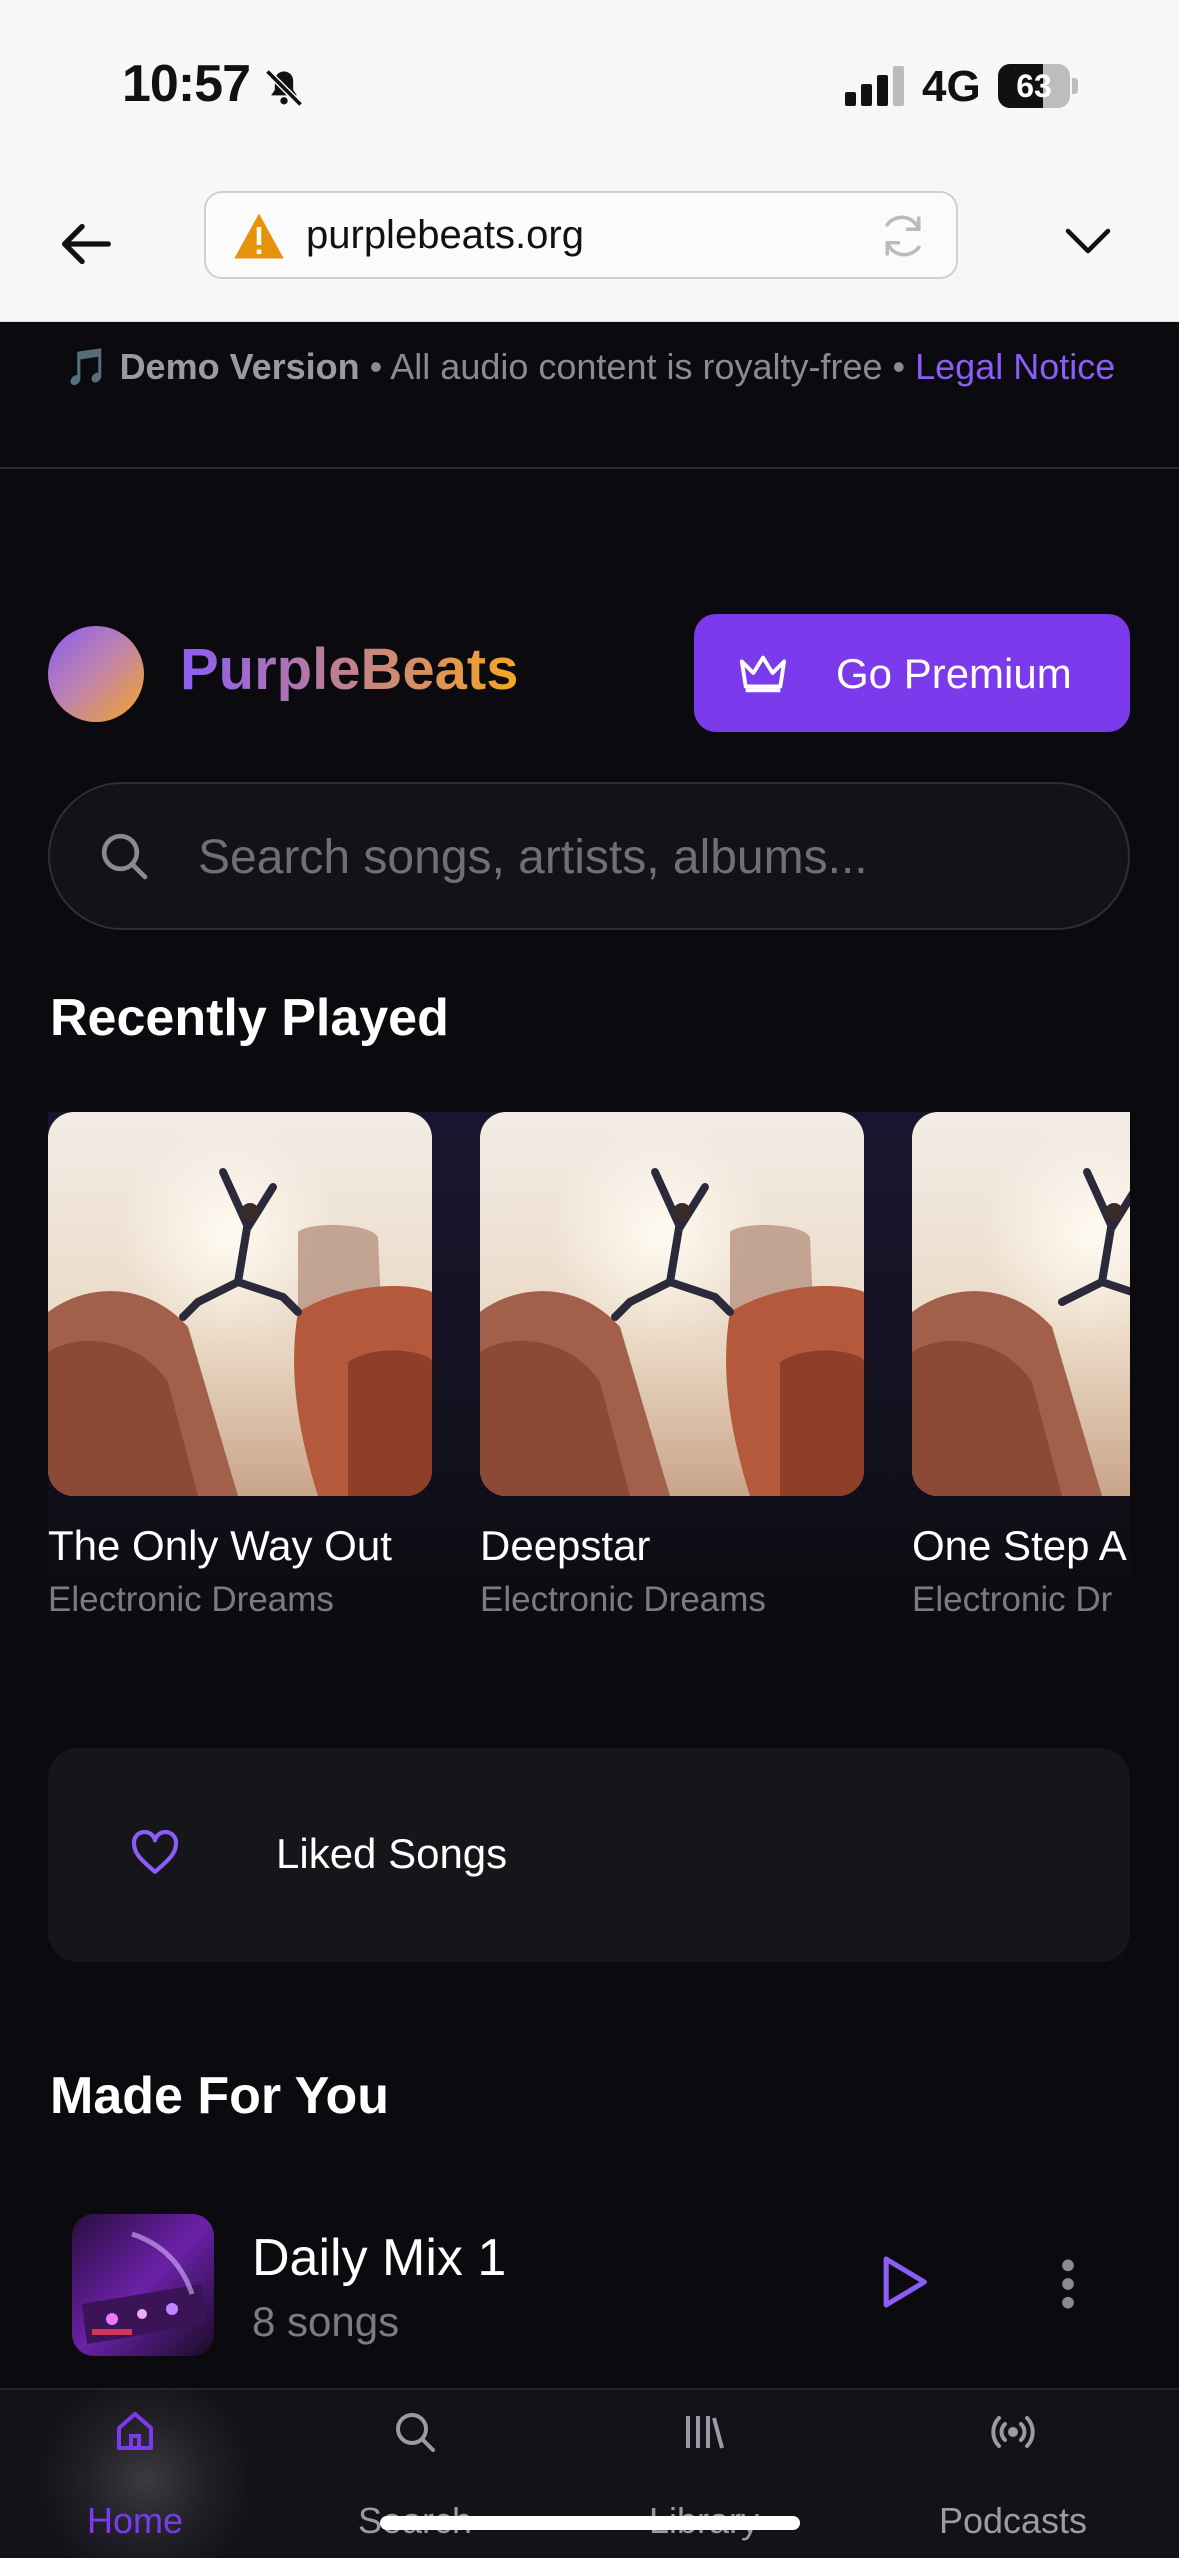 Image resolution: width=1179 pixels, height=2558 pixels. Describe the element at coordinates (1013, 2474) in the screenshot. I see `nav-podcasts: Podcasts` at that location.